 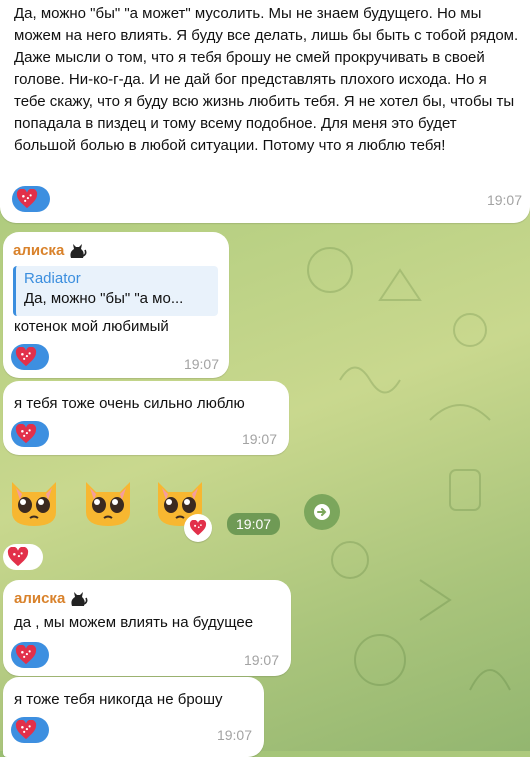 What do you see at coordinates (146, 418) in the screenshot?
I see `message-bubble: я тебя тоже очень сильно люблю 19:07` at bounding box center [146, 418].